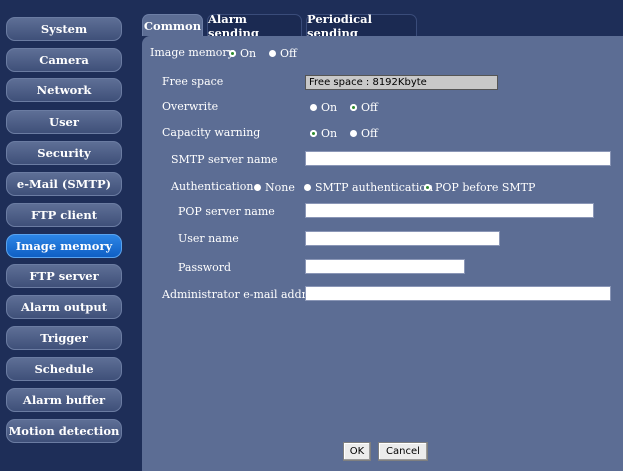 Image resolution: width=623 pixels, height=471 pixels. What do you see at coordinates (329, 133) in the screenshot?
I see `capacity-warning-on-label: On` at bounding box center [329, 133].